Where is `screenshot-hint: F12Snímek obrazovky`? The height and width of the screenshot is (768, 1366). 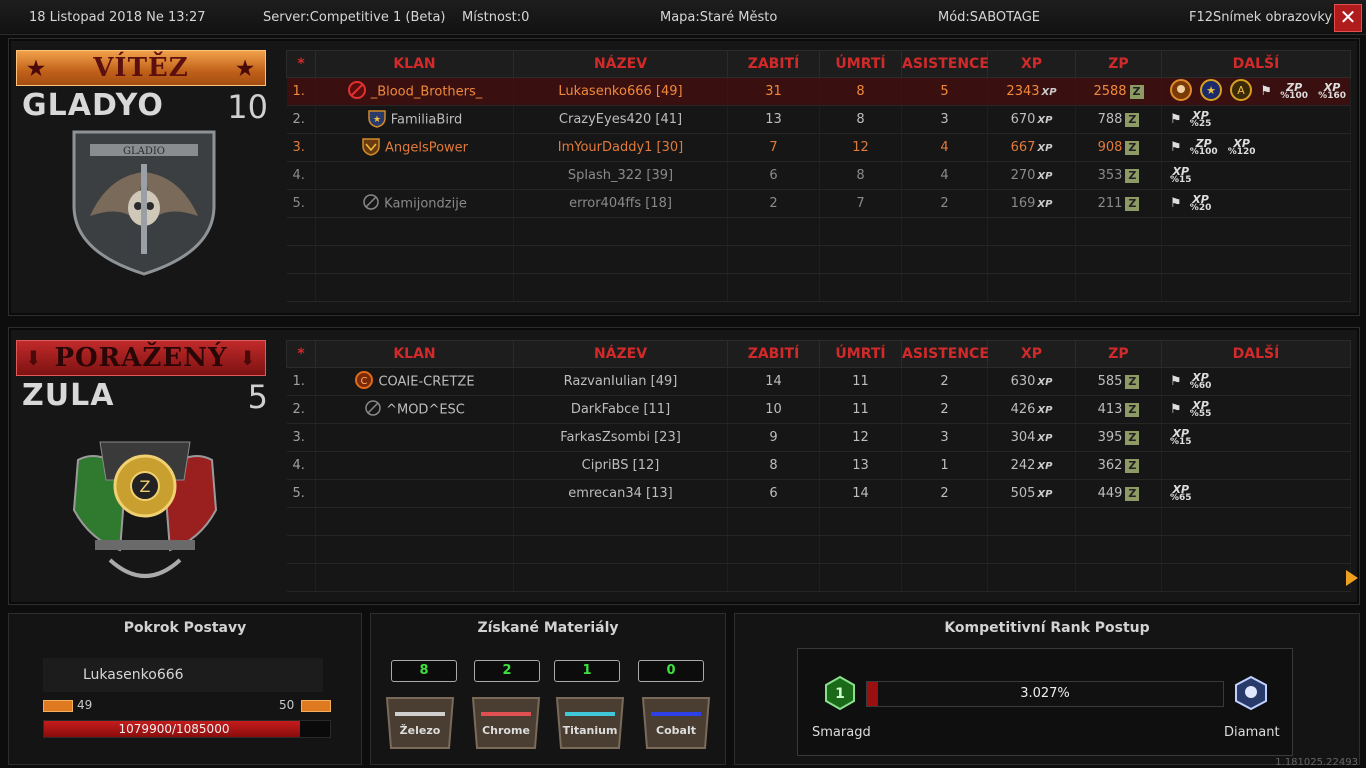 screenshot-hint: F12Snímek obrazovky is located at coordinates (1261, 17).